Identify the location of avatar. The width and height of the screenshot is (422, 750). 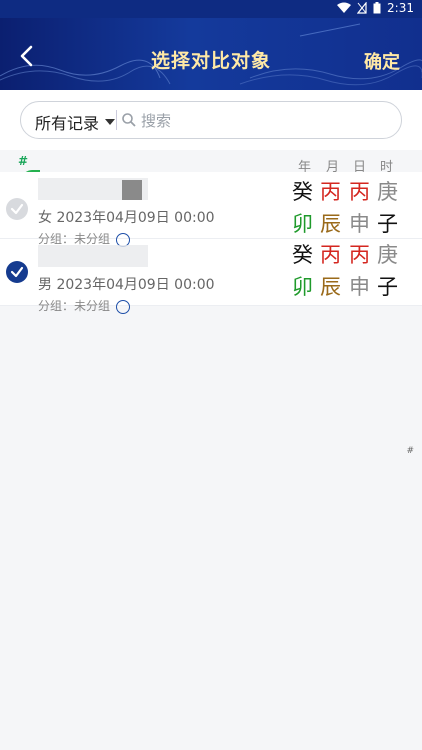
(132, 190).